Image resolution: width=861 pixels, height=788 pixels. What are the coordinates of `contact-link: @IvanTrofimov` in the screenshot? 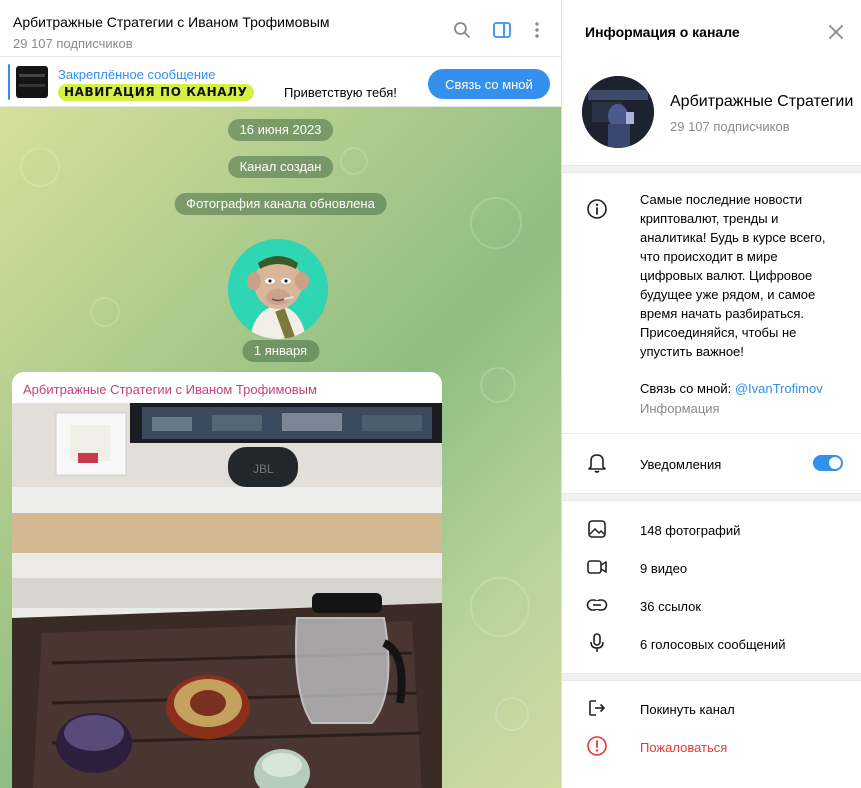 It's located at (779, 388).